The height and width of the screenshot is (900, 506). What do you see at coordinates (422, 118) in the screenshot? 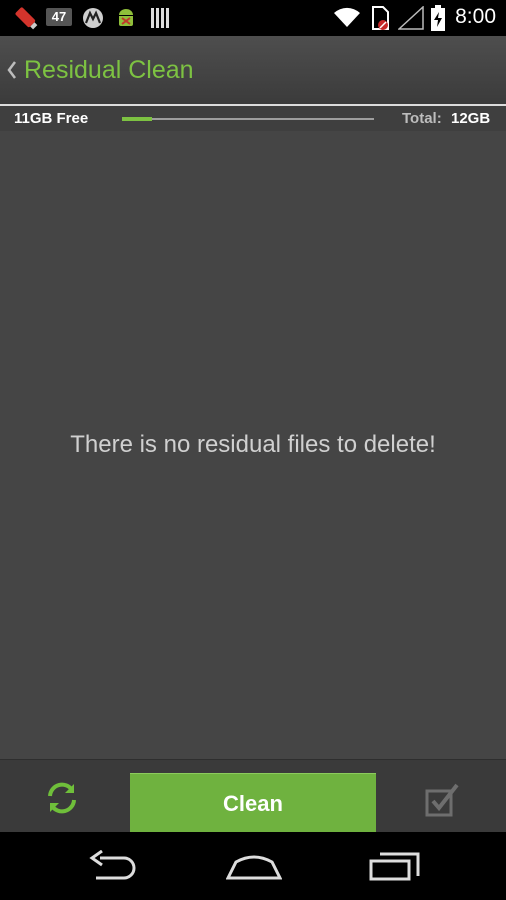
I see `total-label: Total:` at bounding box center [422, 118].